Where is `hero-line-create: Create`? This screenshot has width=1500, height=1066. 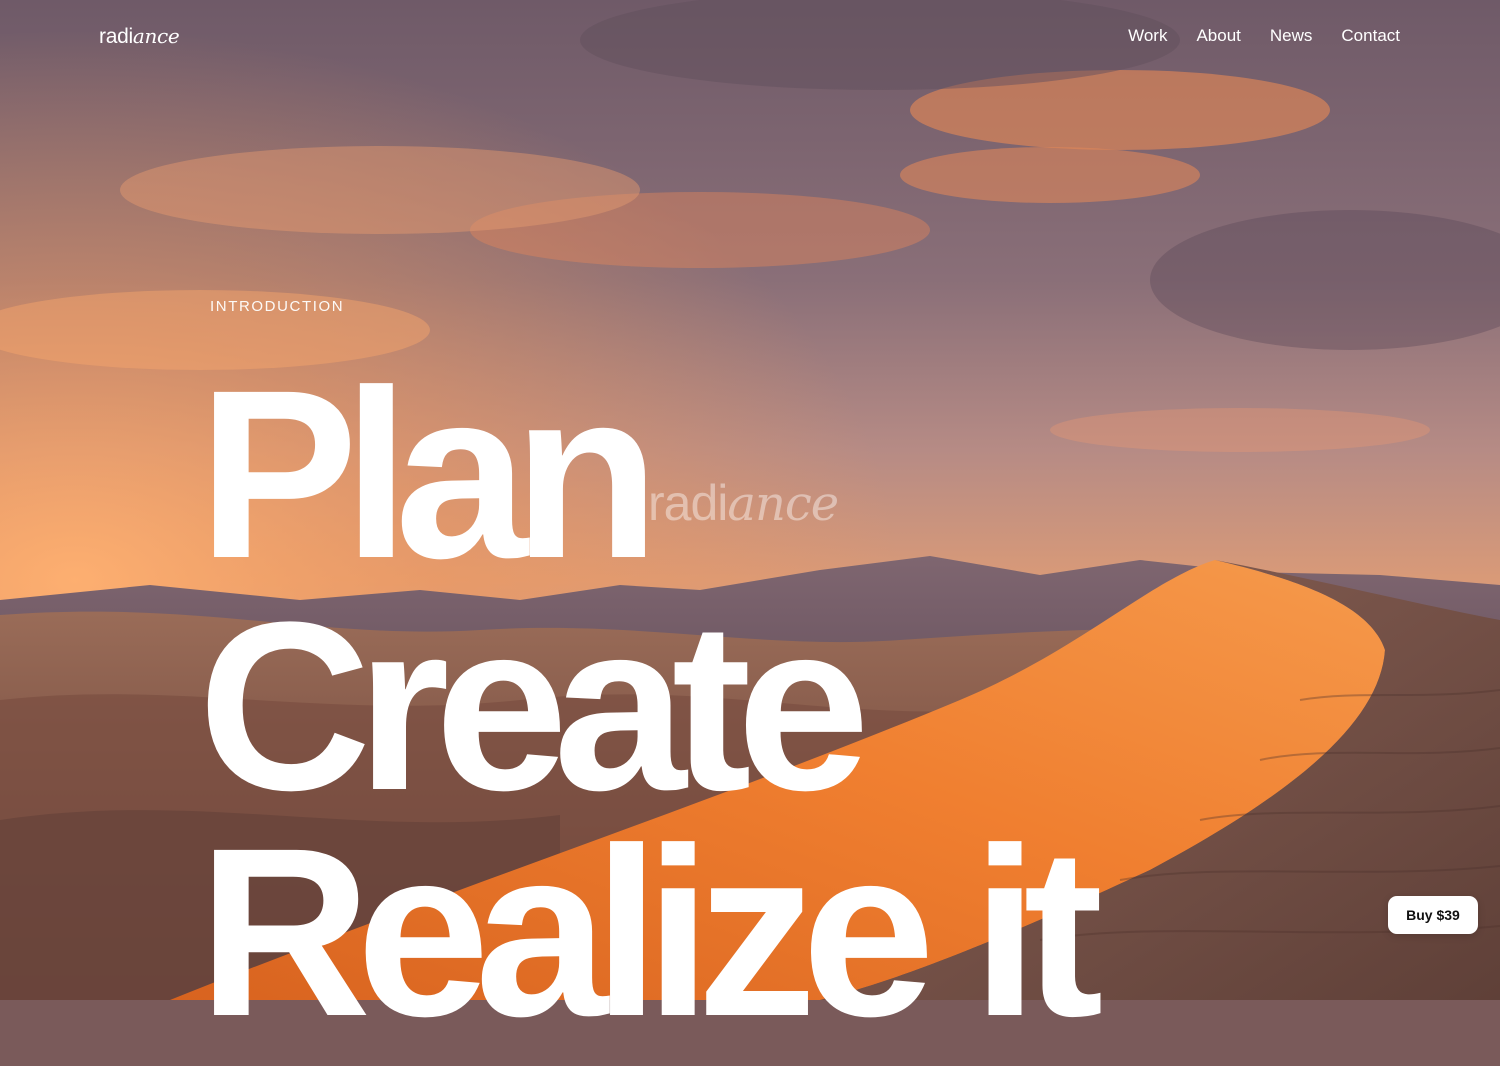
hero-line-create: Create is located at coordinates (534, 706).